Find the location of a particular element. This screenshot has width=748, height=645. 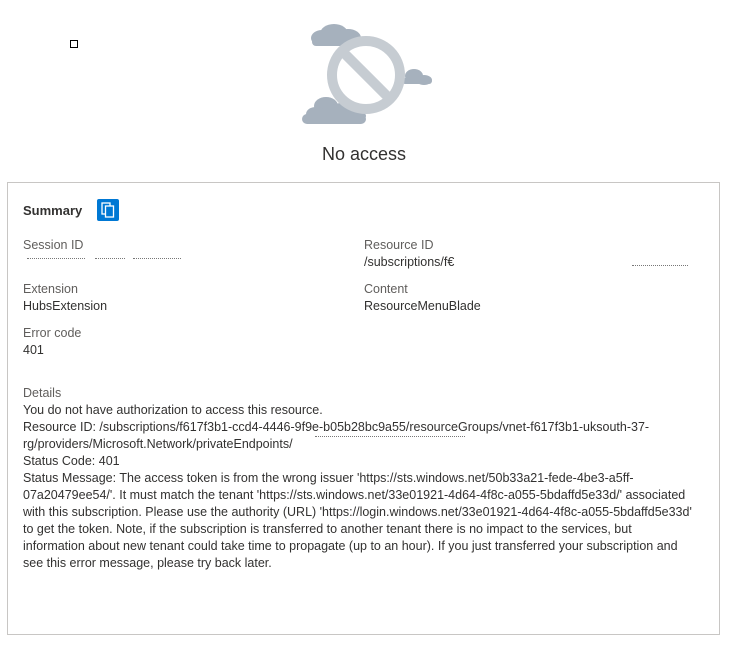

content-value: ResourceMenuBlade is located at coordinates (422, 306).